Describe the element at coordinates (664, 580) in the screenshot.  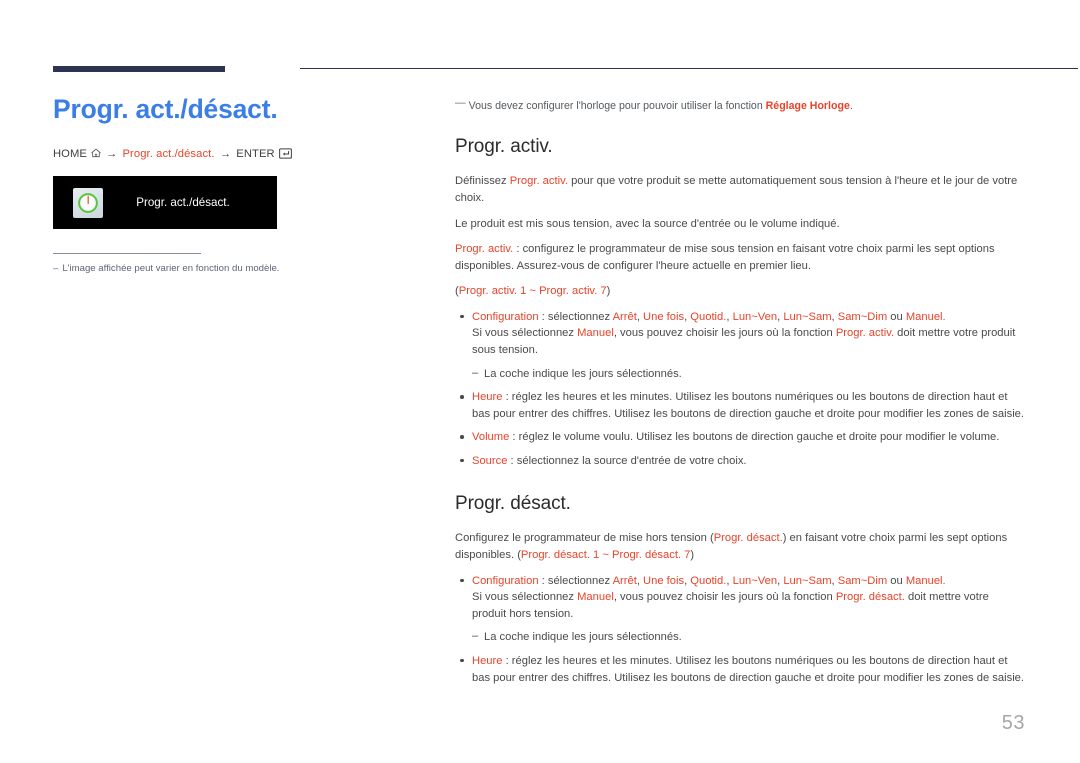
I see `s2-b0-opt-1: Une fois` at that location.